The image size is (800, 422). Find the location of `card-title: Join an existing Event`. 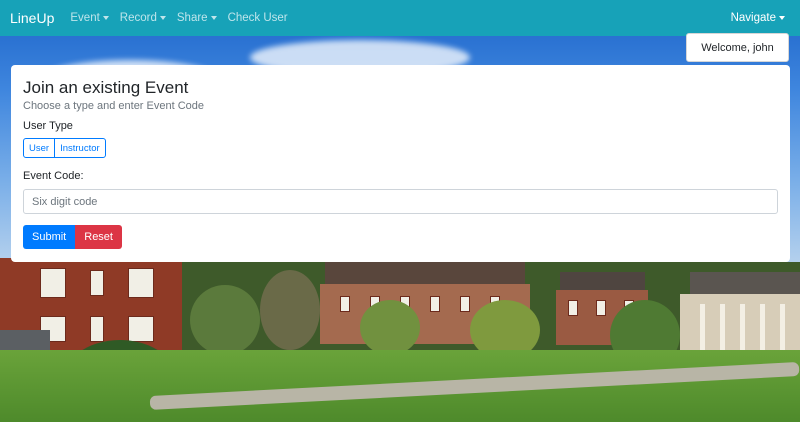

card-title: Join an existing Event is located at coordinates (106, 87).